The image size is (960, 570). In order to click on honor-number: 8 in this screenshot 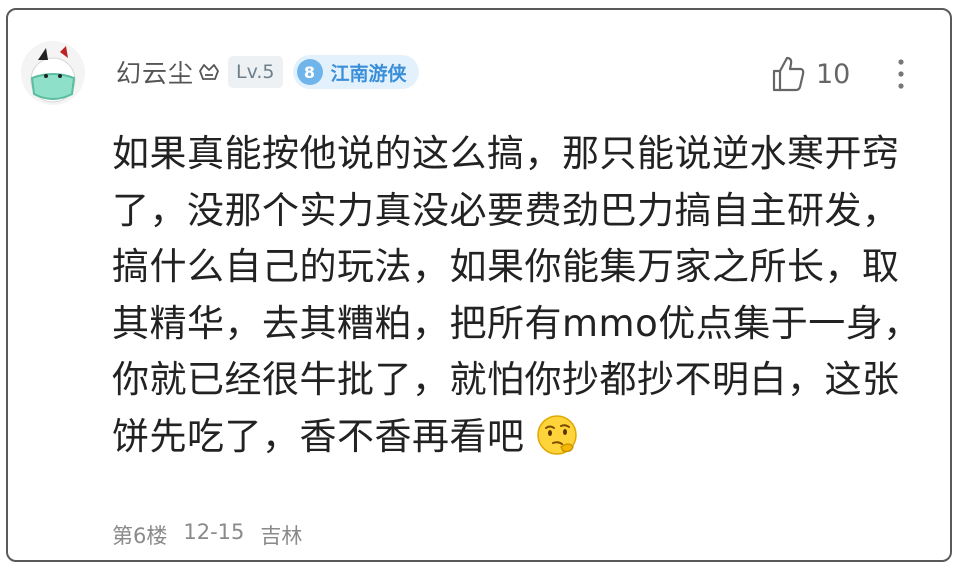, I will do `click(309, 72)`.